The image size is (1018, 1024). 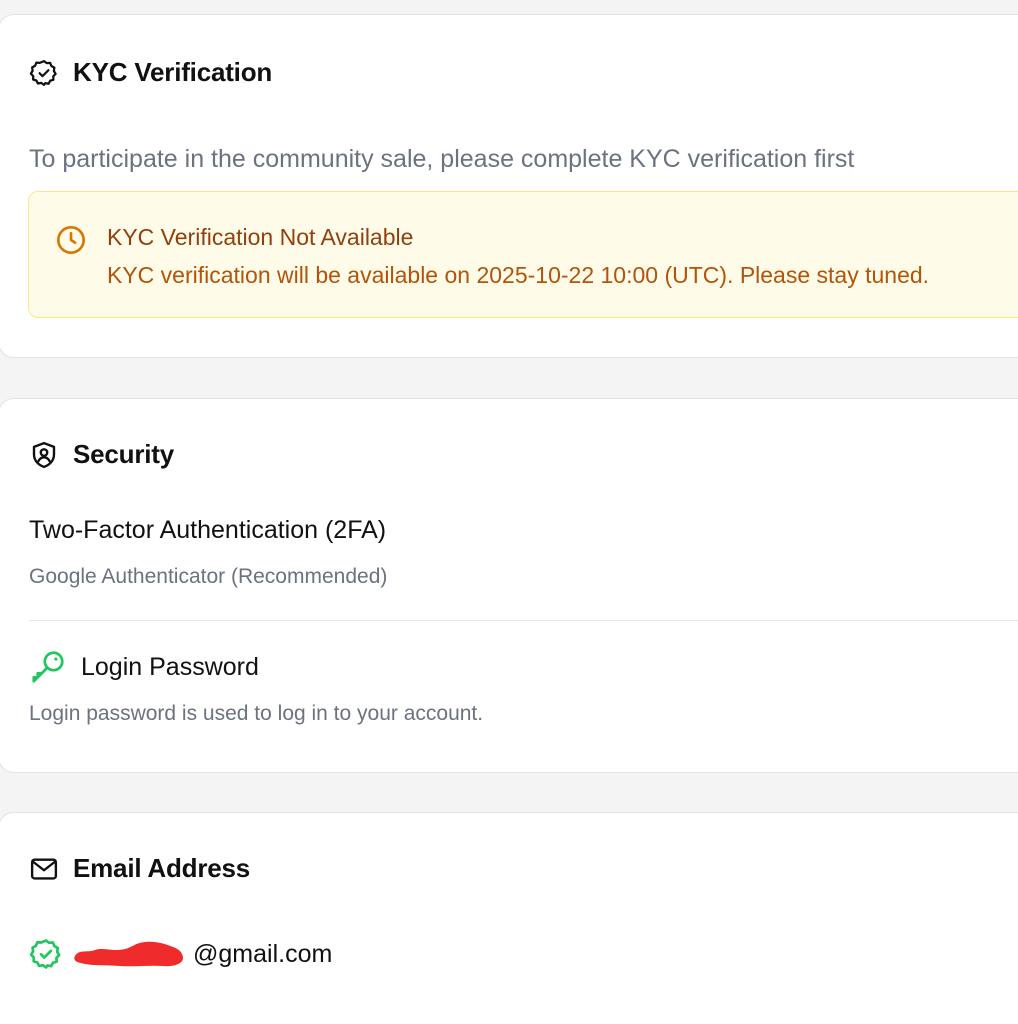 I want to click on key-icon, so click(x=48, y=667).